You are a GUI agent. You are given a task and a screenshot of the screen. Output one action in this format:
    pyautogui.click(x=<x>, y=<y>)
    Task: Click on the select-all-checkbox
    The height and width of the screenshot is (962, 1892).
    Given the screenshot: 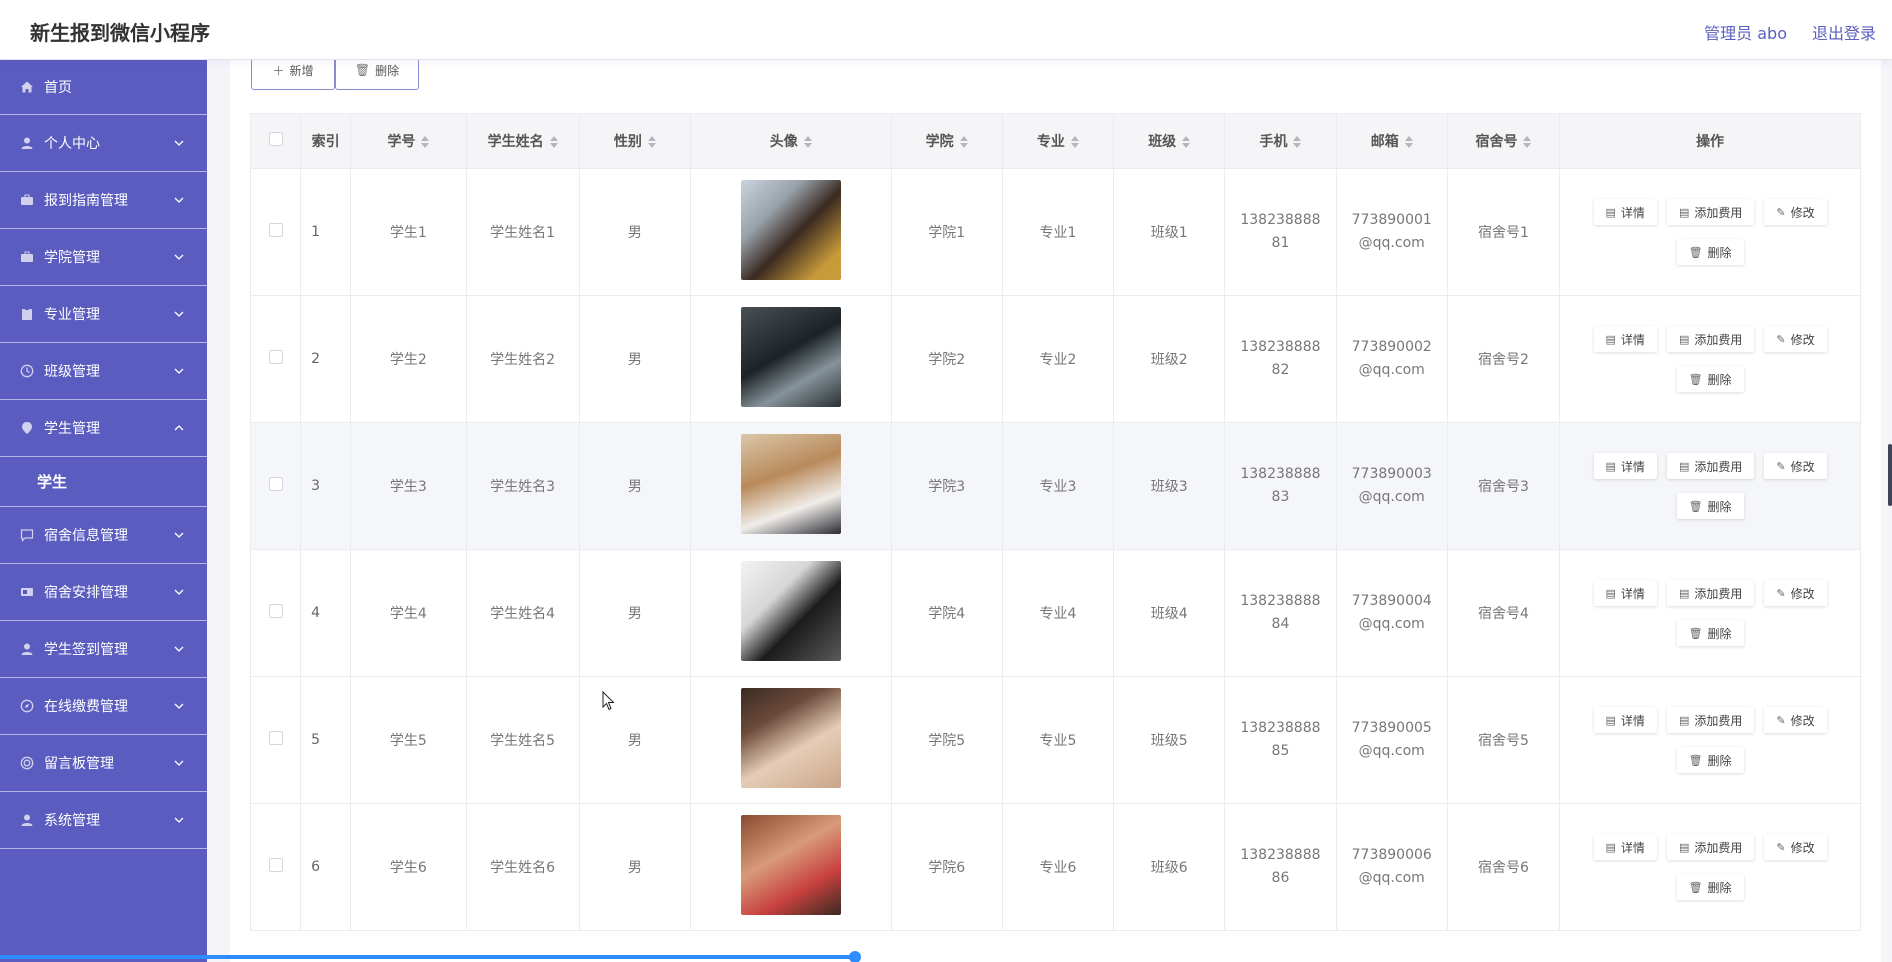 What is the action you would take?
    pyautogui.click(x=275, y=139)
    